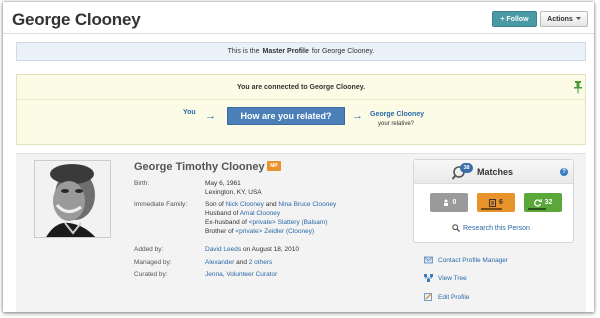 This screenshot has width=600, height=318. I want to click on search-icon, so click(456, 228).